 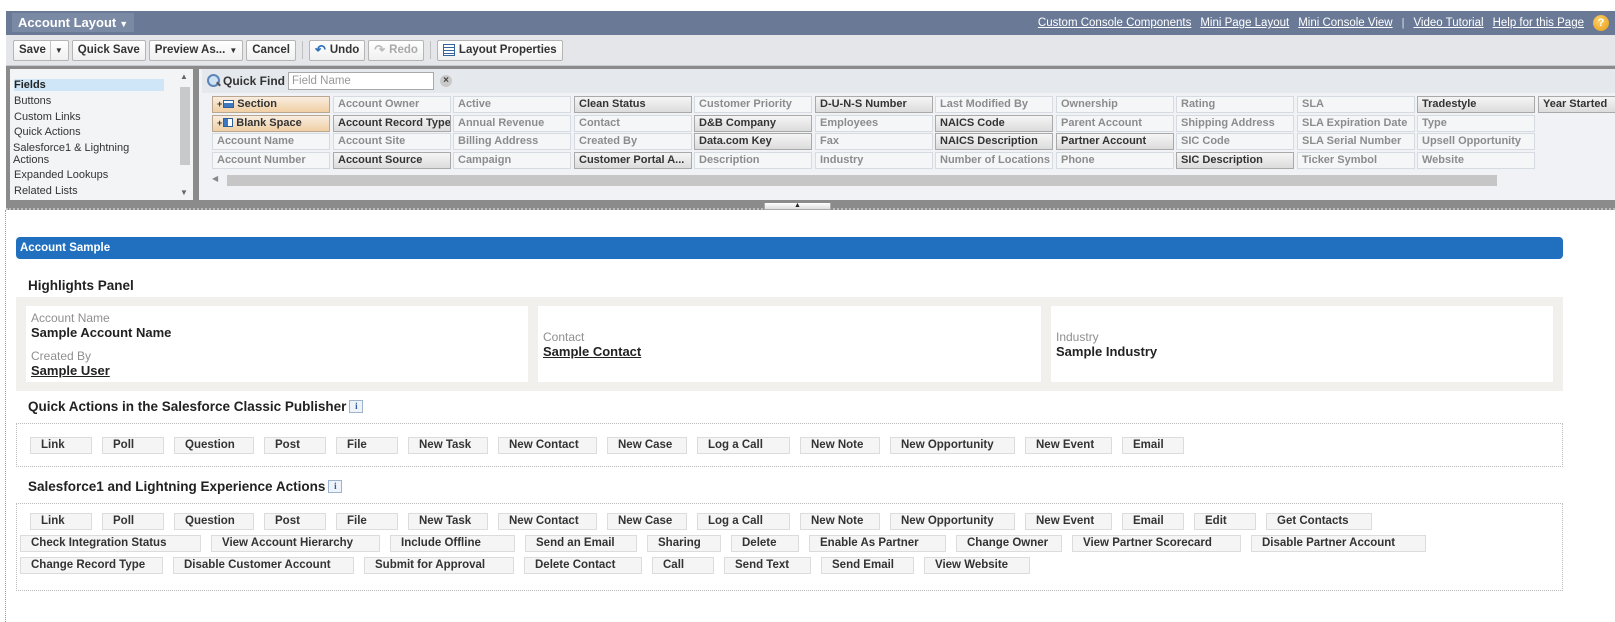 I want to click on action-button: Email, so click(x=1153, y=521).